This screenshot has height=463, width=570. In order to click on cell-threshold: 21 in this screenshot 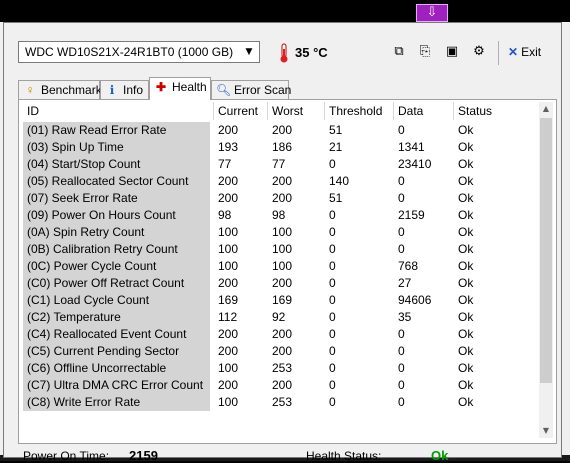, I will do `click(336, 147)`.